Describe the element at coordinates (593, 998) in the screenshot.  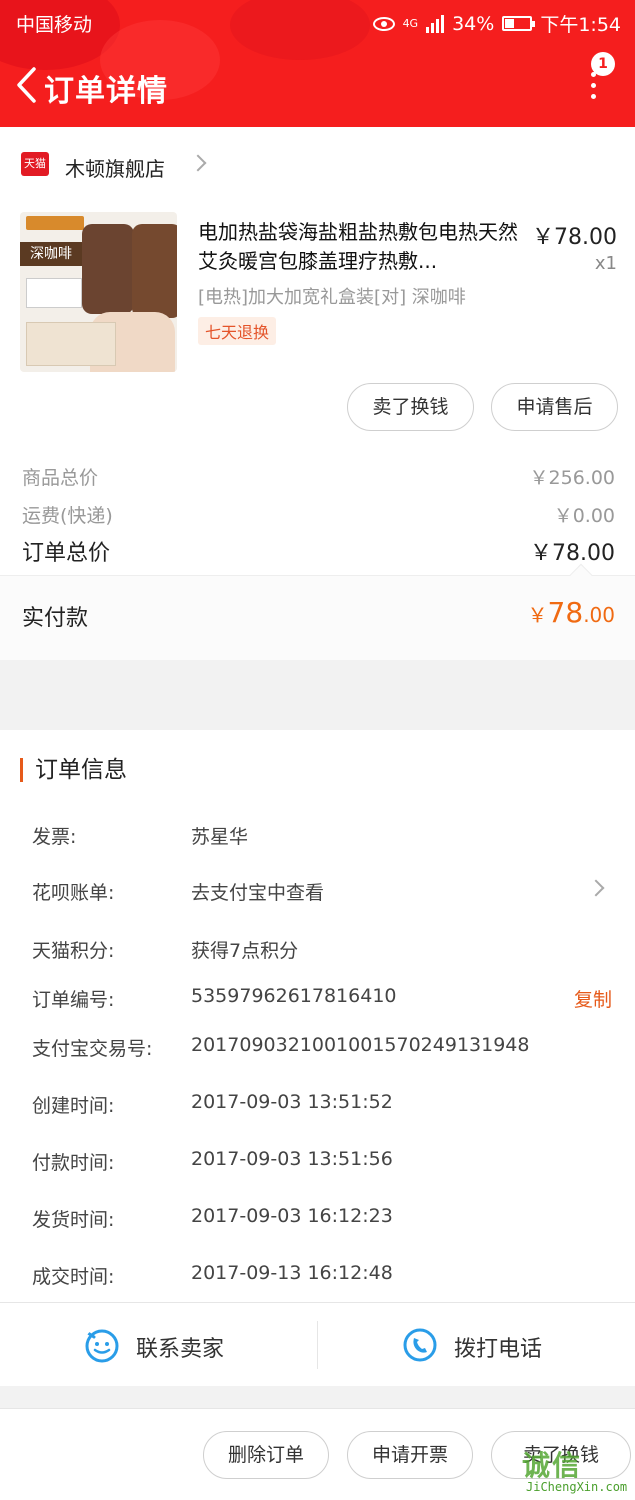
I see `copy-button: 复制` at that location.